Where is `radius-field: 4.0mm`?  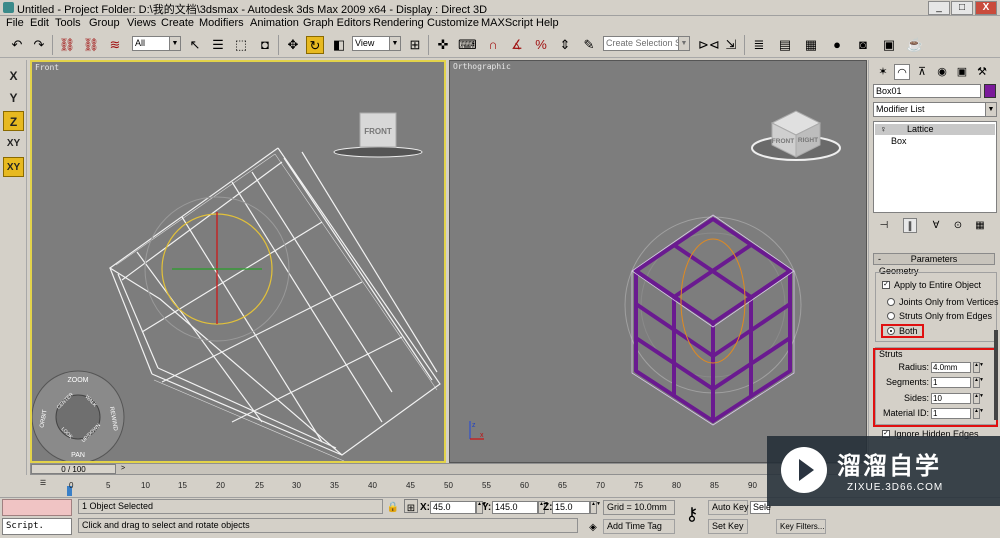 radius-field: 4.0mm is located at coordinates (951, 367).